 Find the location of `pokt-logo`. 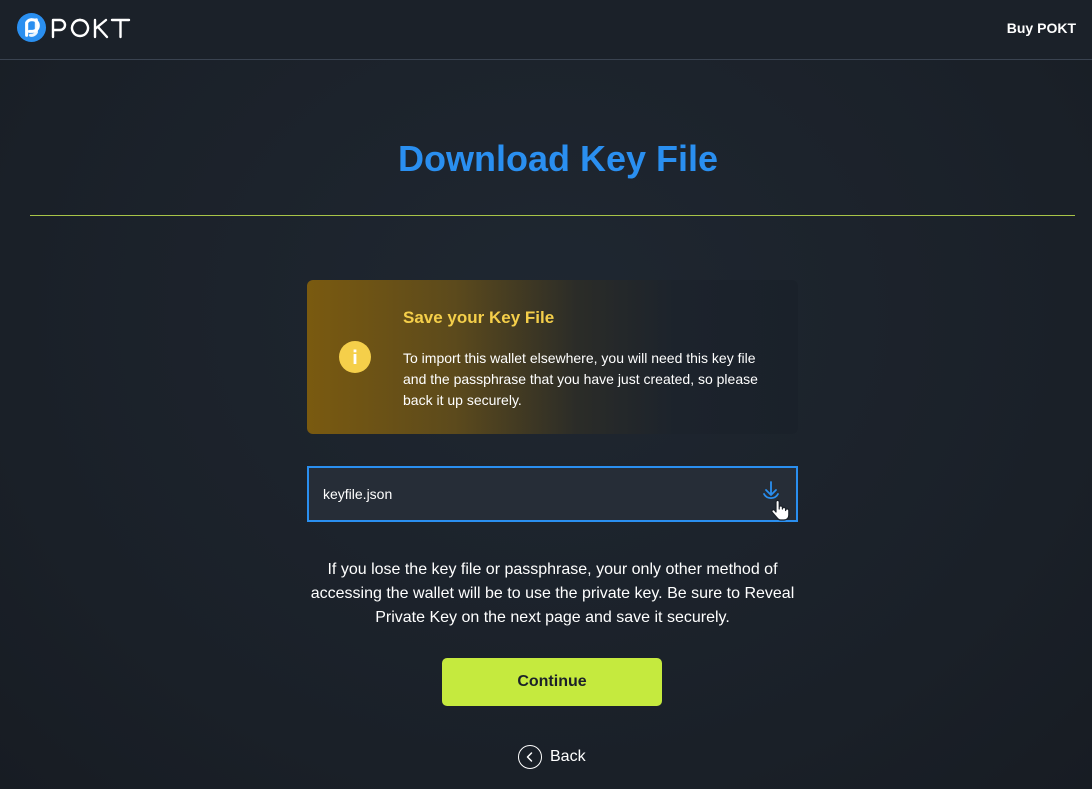

pokt-logo is located at coordinates (74, 27).